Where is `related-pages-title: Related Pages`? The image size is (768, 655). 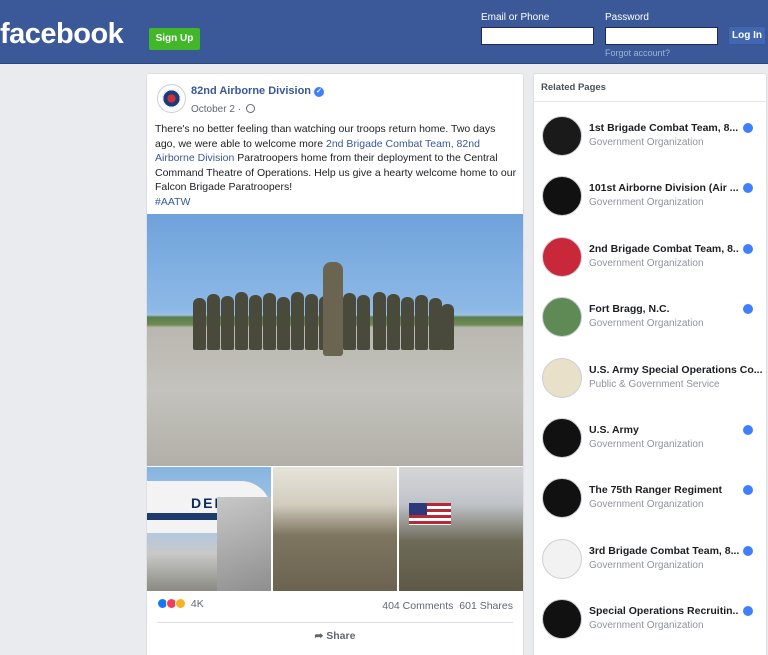
related-pages-title: Related Pages is located at coordinates (573, 87).